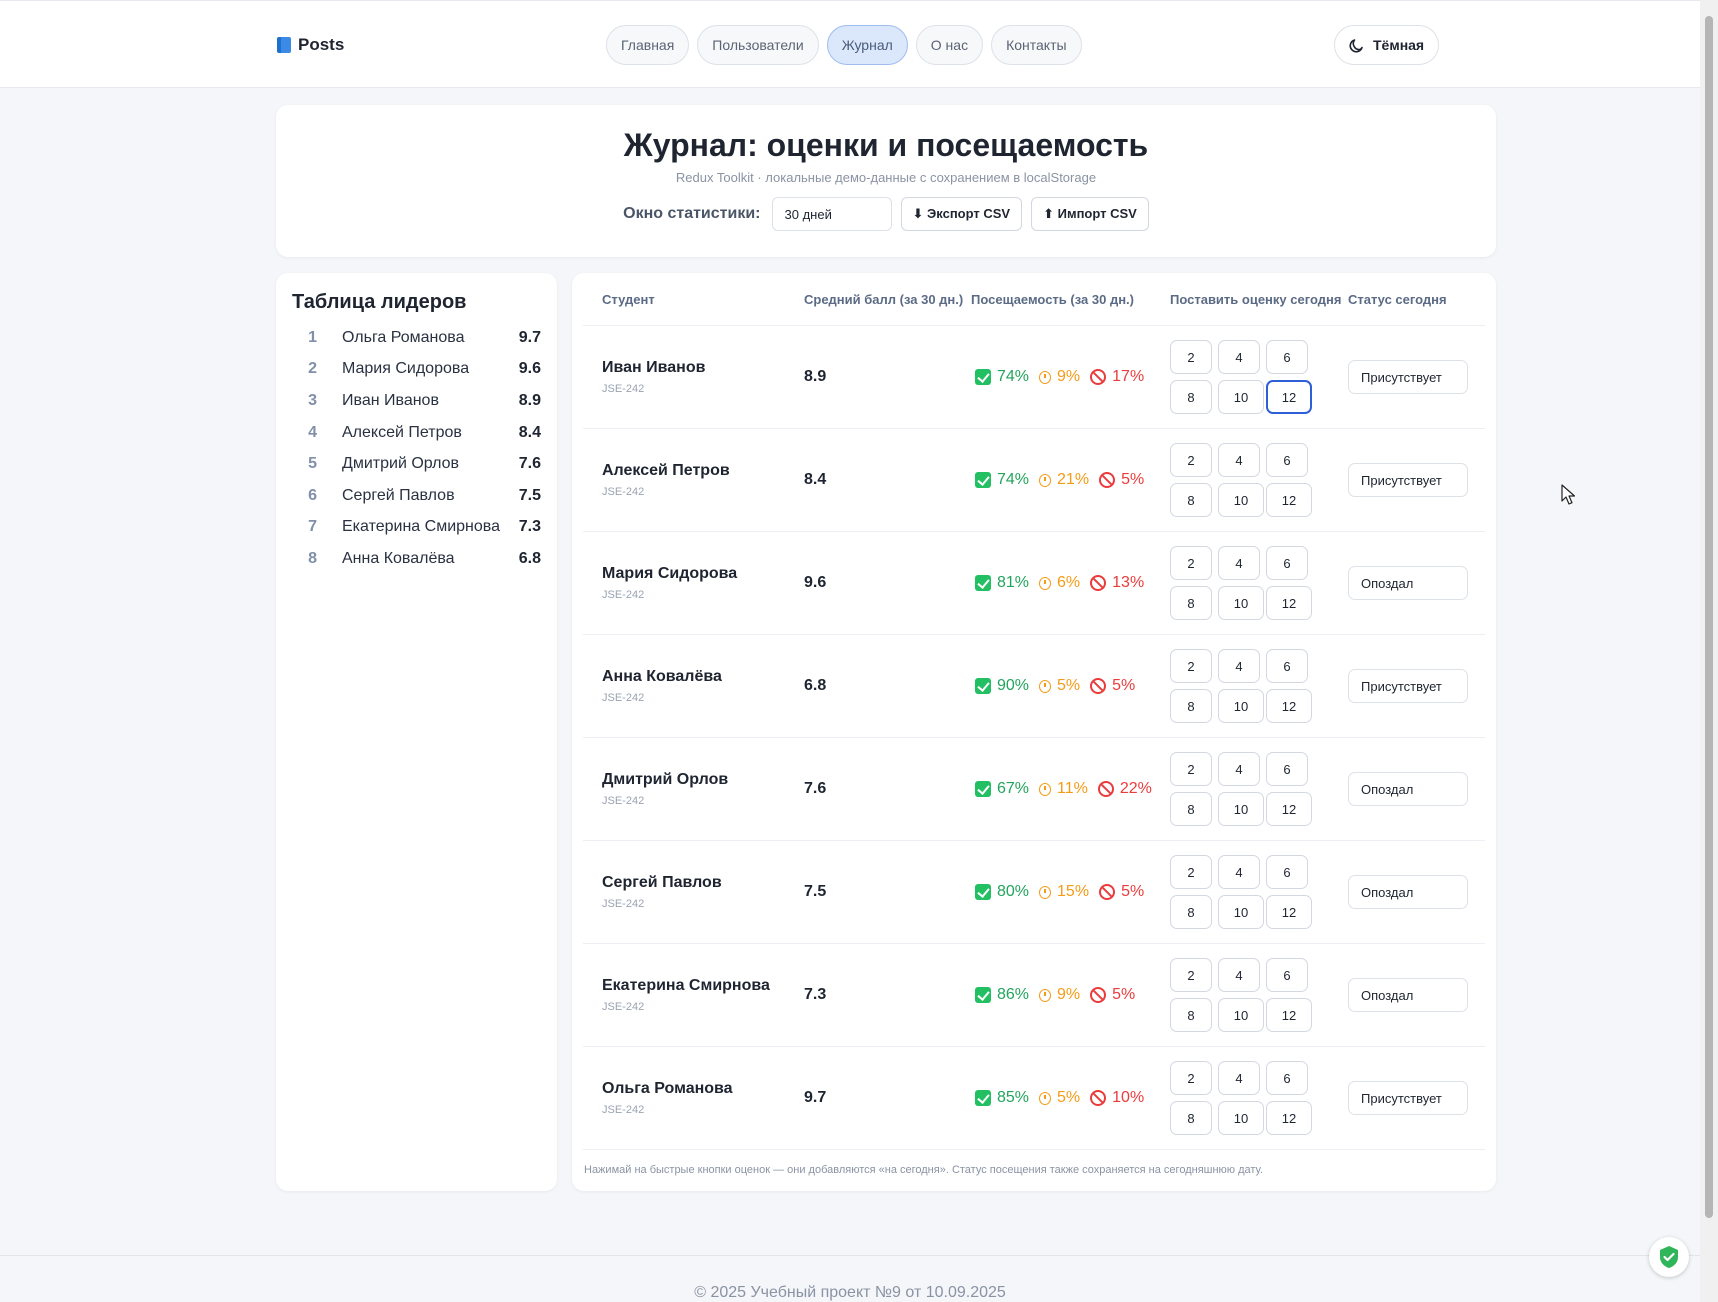 The height and width of the screenshot is (1302, 1718). What do you see at coordinates (1124, 994) in the screenshot?
I see `absent-percent: 5%` at bounding box center [1124, 994].